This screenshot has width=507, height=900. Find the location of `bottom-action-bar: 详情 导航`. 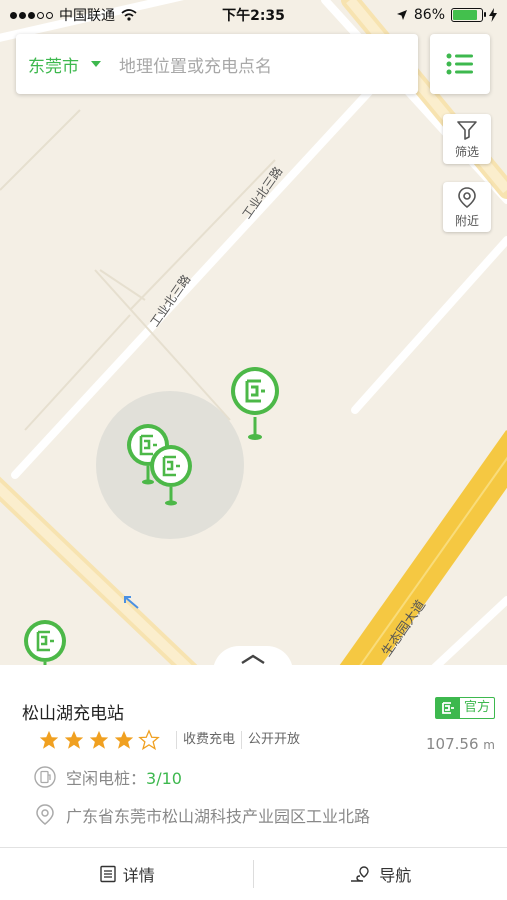

bottom-action-bar: 详情 导航 is located at coordinates (253, 874).